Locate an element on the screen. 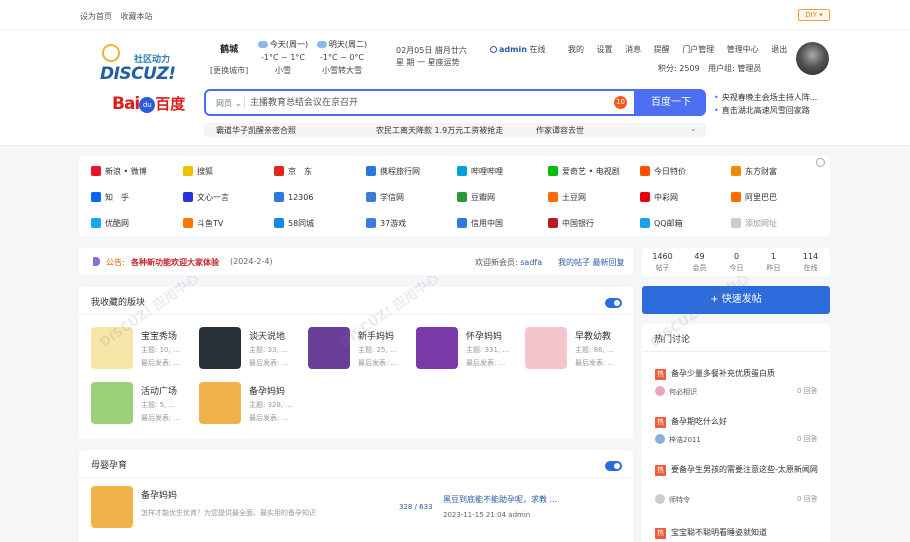 This screenshot has width=910, height=542. hot-item-author: 师特令 is located at coordinates (672, 499).